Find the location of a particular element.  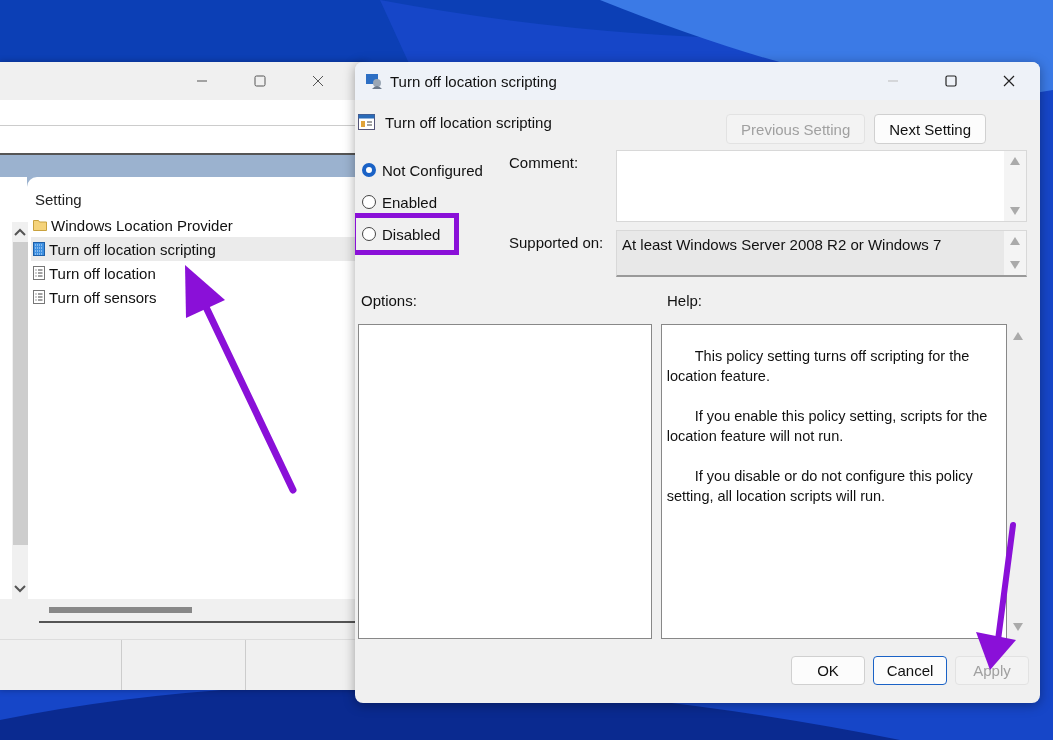

help-label: Help: is located at coordinates (685, 301).